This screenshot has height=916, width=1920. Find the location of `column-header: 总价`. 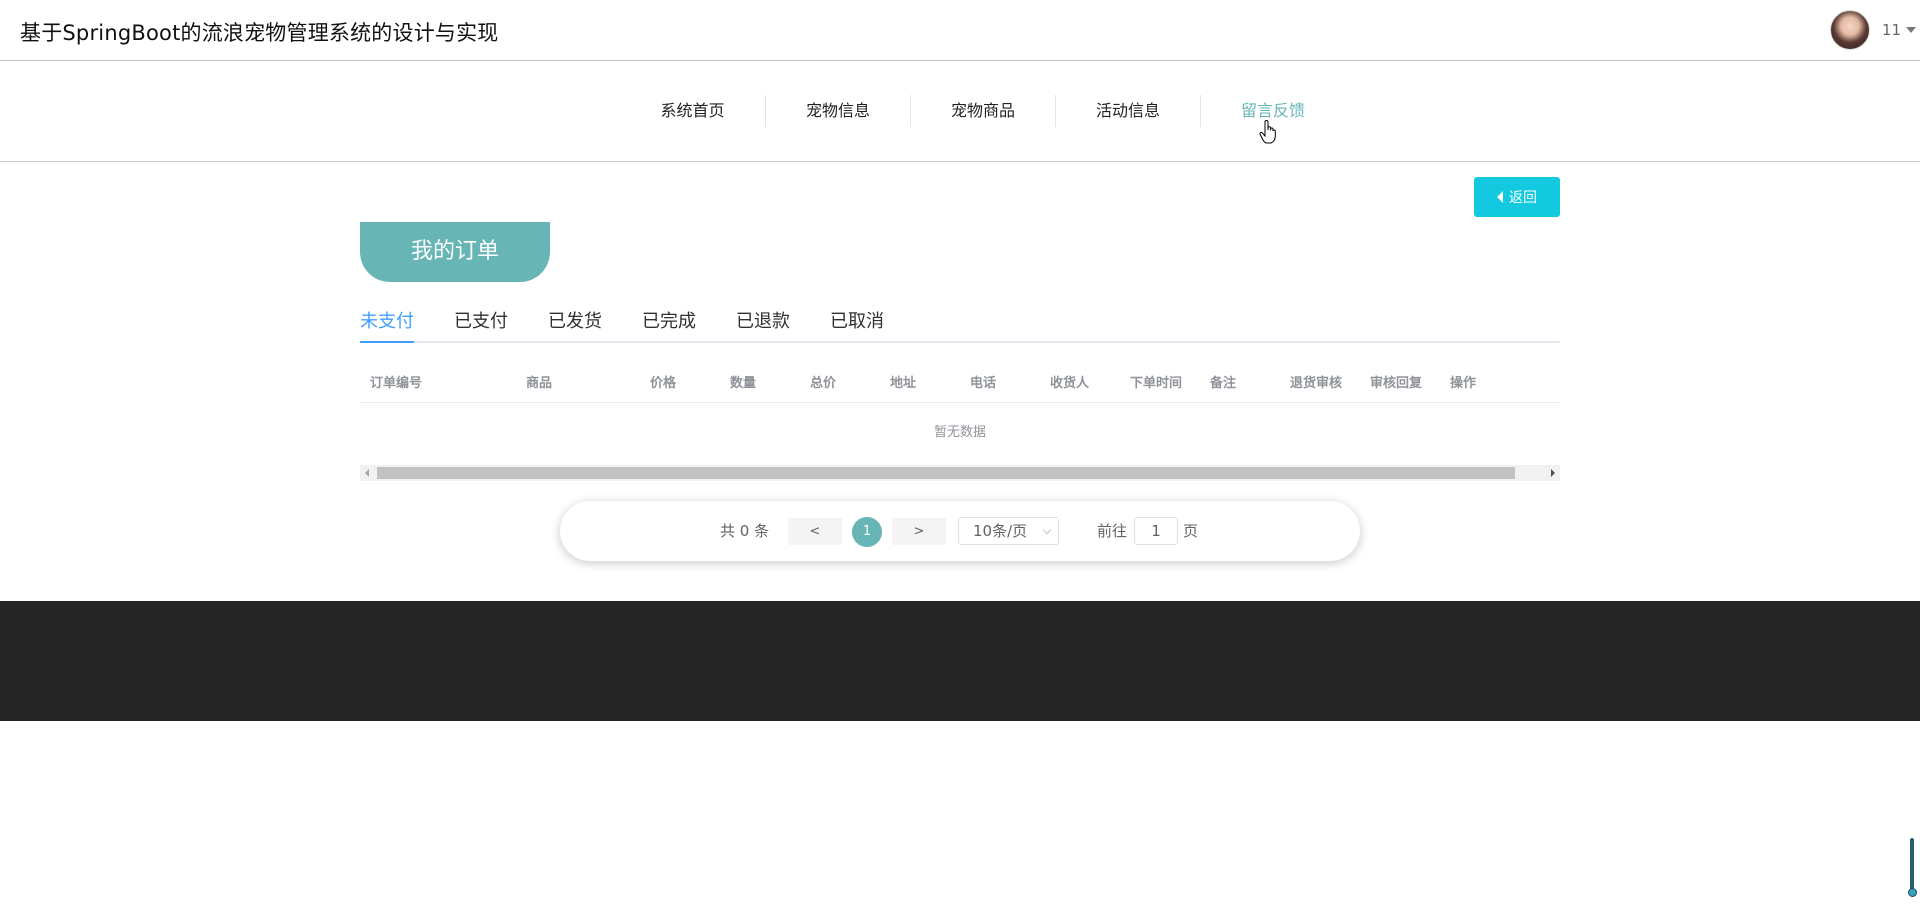

column-header: 总价 is located at coordinates (823, 383).